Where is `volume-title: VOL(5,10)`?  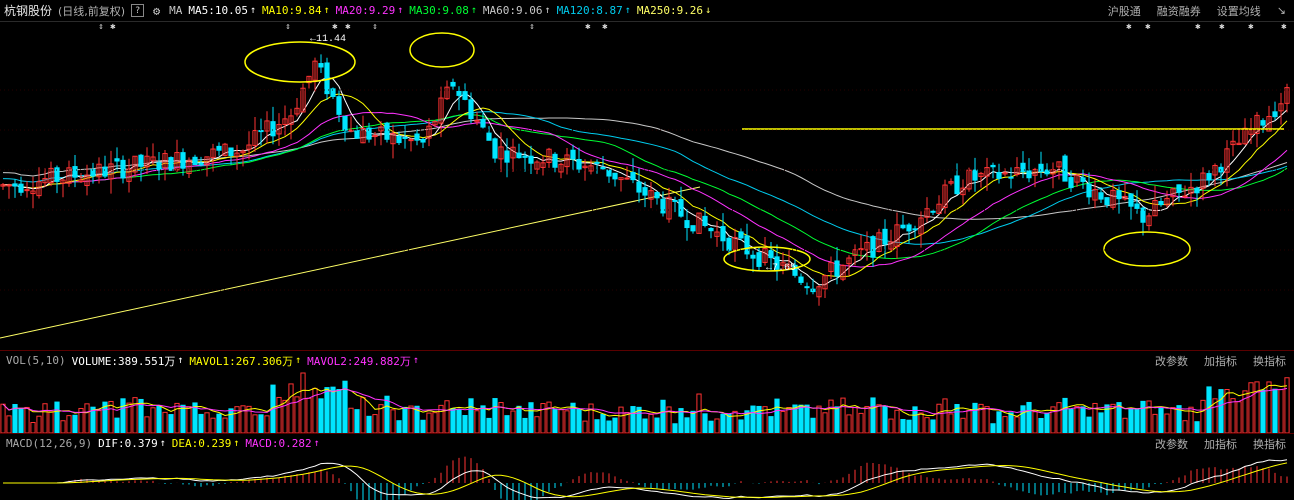 volume-title: VOL(5,10) is located at coordinates (36, 360).